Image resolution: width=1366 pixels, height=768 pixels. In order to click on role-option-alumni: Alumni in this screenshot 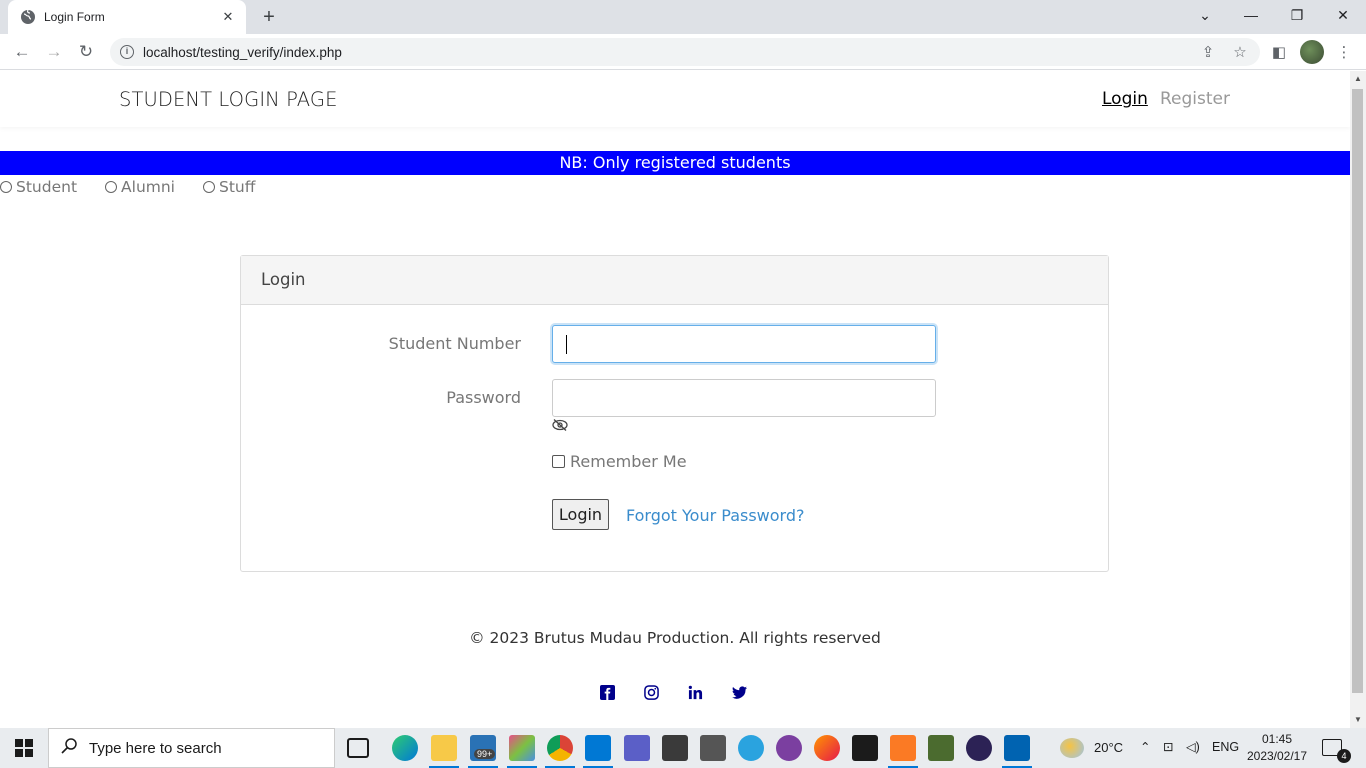, I will do `click(140, 187)`.